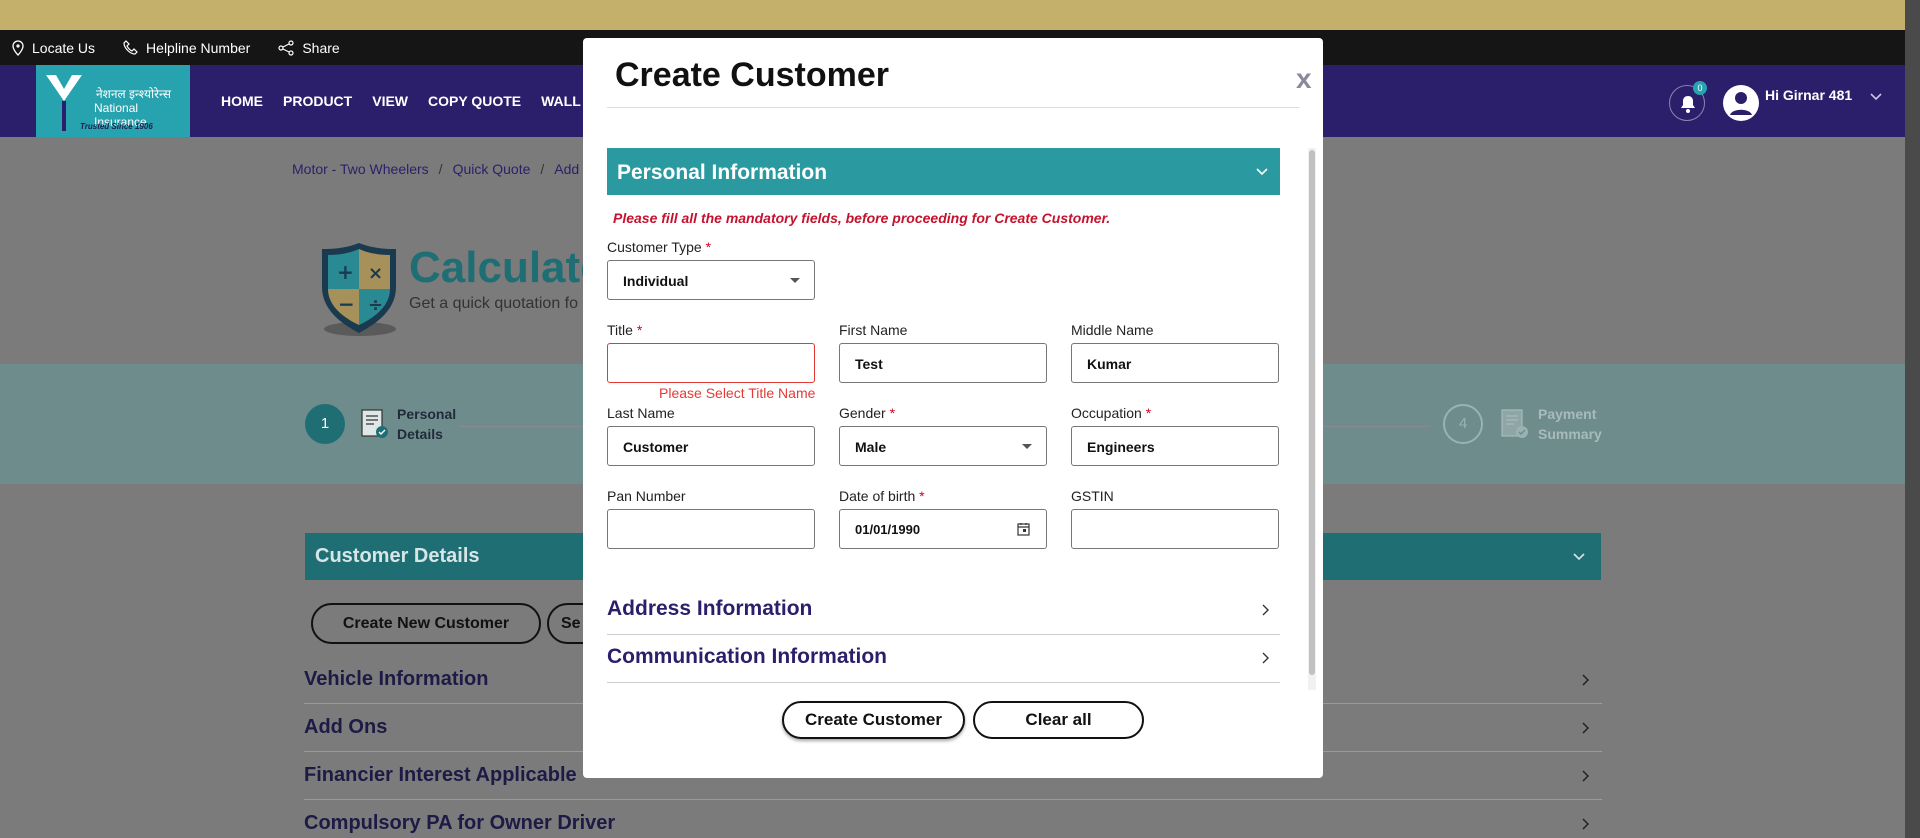  I want to click on step-1-indicator: 1, so click(325, 424).